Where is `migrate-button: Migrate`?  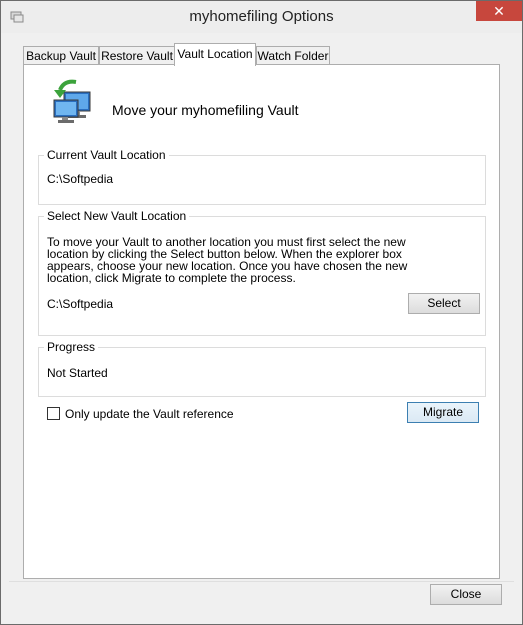 migrate-button: Migrate is located at coordinates (443, 412).